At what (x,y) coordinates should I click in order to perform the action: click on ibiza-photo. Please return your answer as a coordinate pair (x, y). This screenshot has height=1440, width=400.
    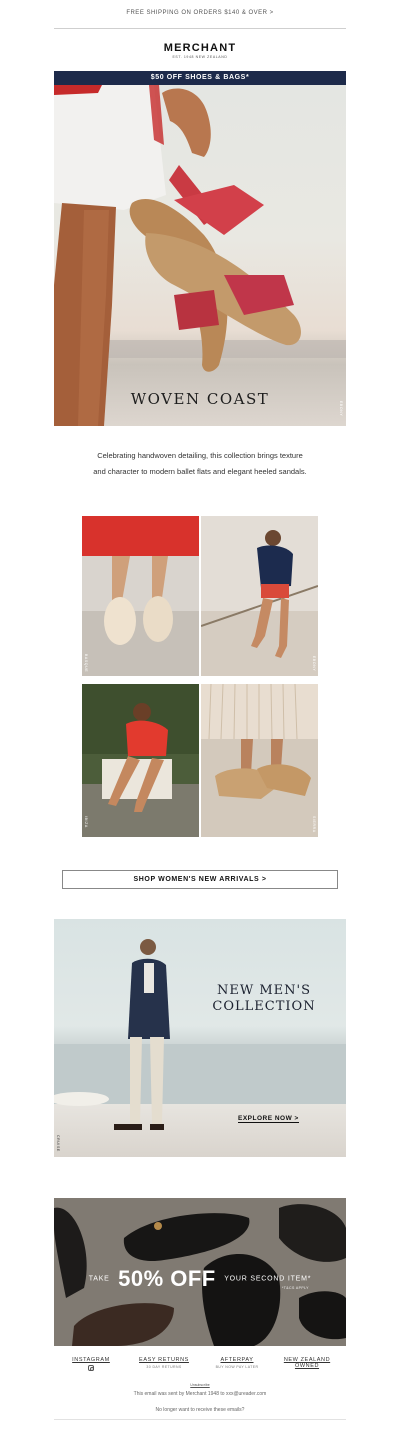
    Looking at the image, I should click on (140, 760).